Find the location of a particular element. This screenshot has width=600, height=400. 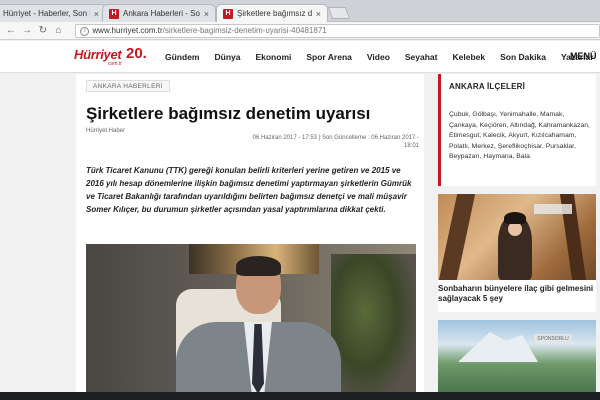

tab-title: Şirketlere bağımsız denetim is located at coordinates (274, 13).